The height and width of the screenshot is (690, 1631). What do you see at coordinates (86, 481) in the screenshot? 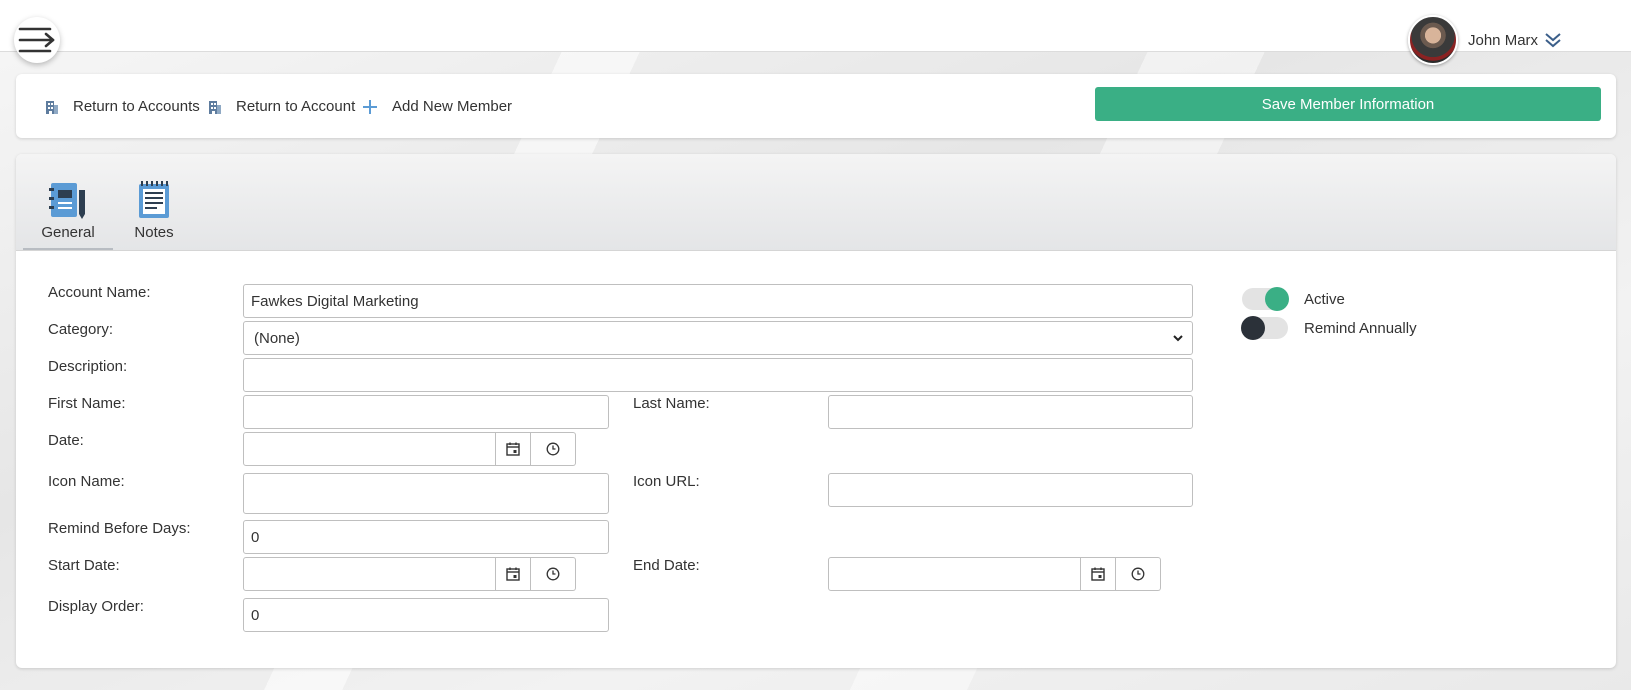
I see `icon-name-label: Icon Name:` at bounding box center [86, 481].